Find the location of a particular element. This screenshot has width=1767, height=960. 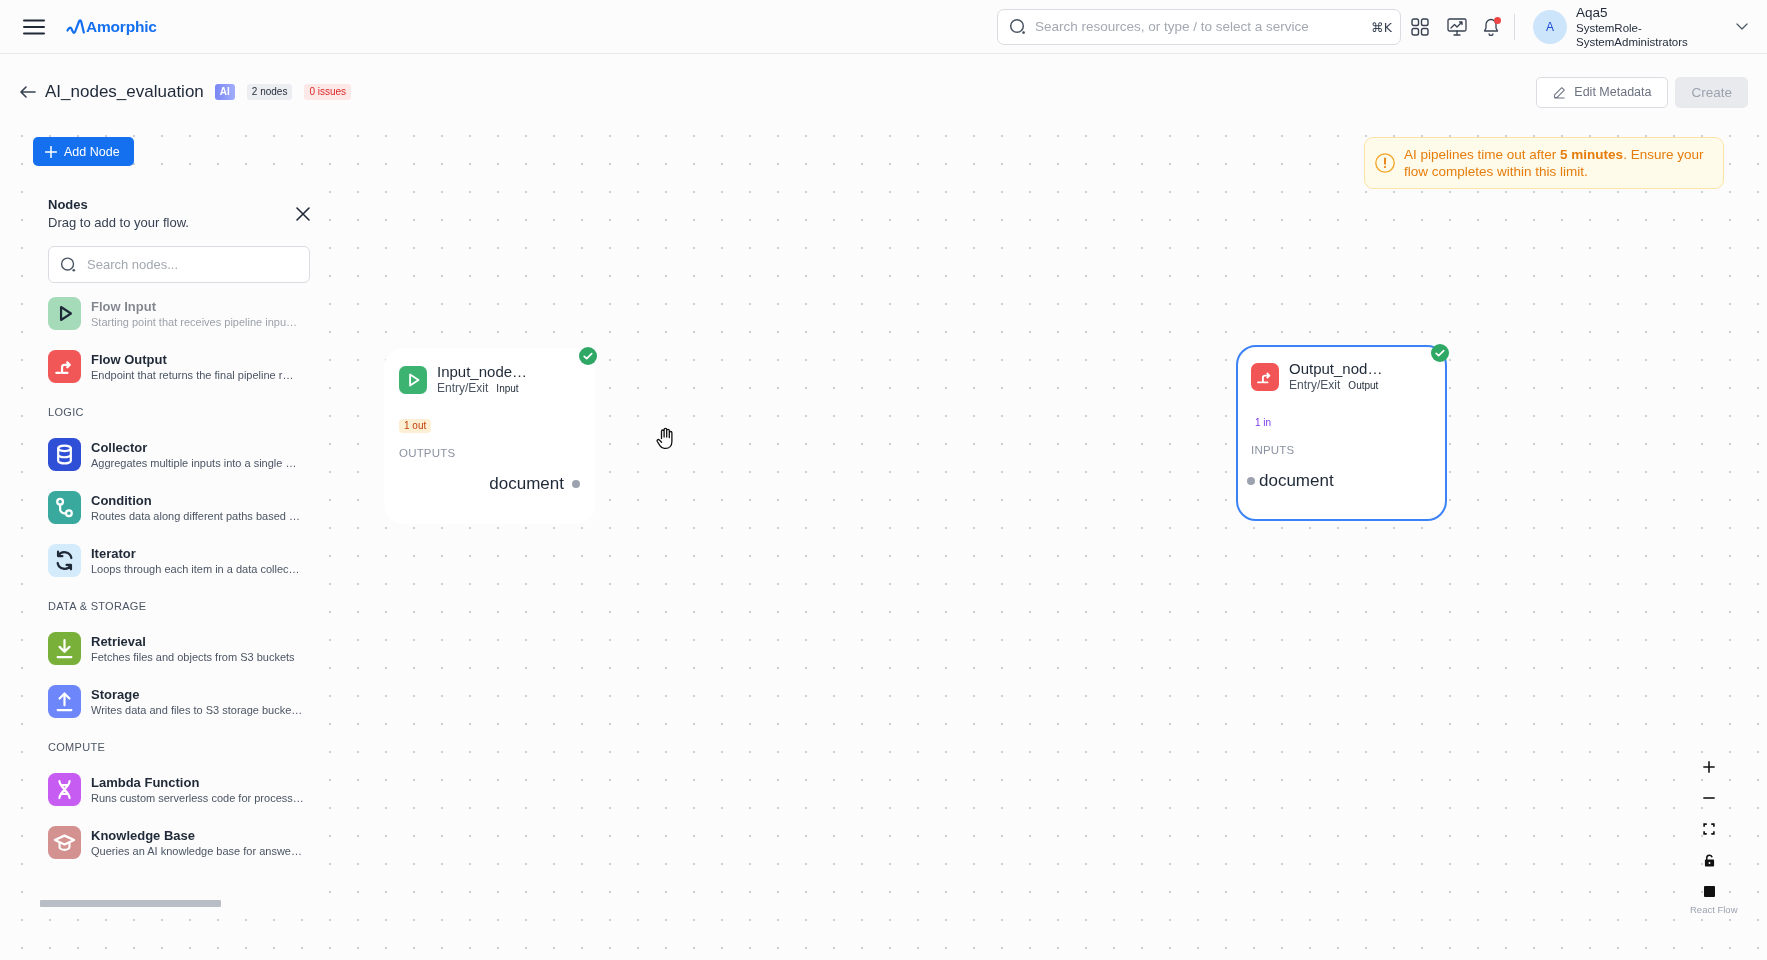

node-name: Retrieval is located at coordinates (118, 641).